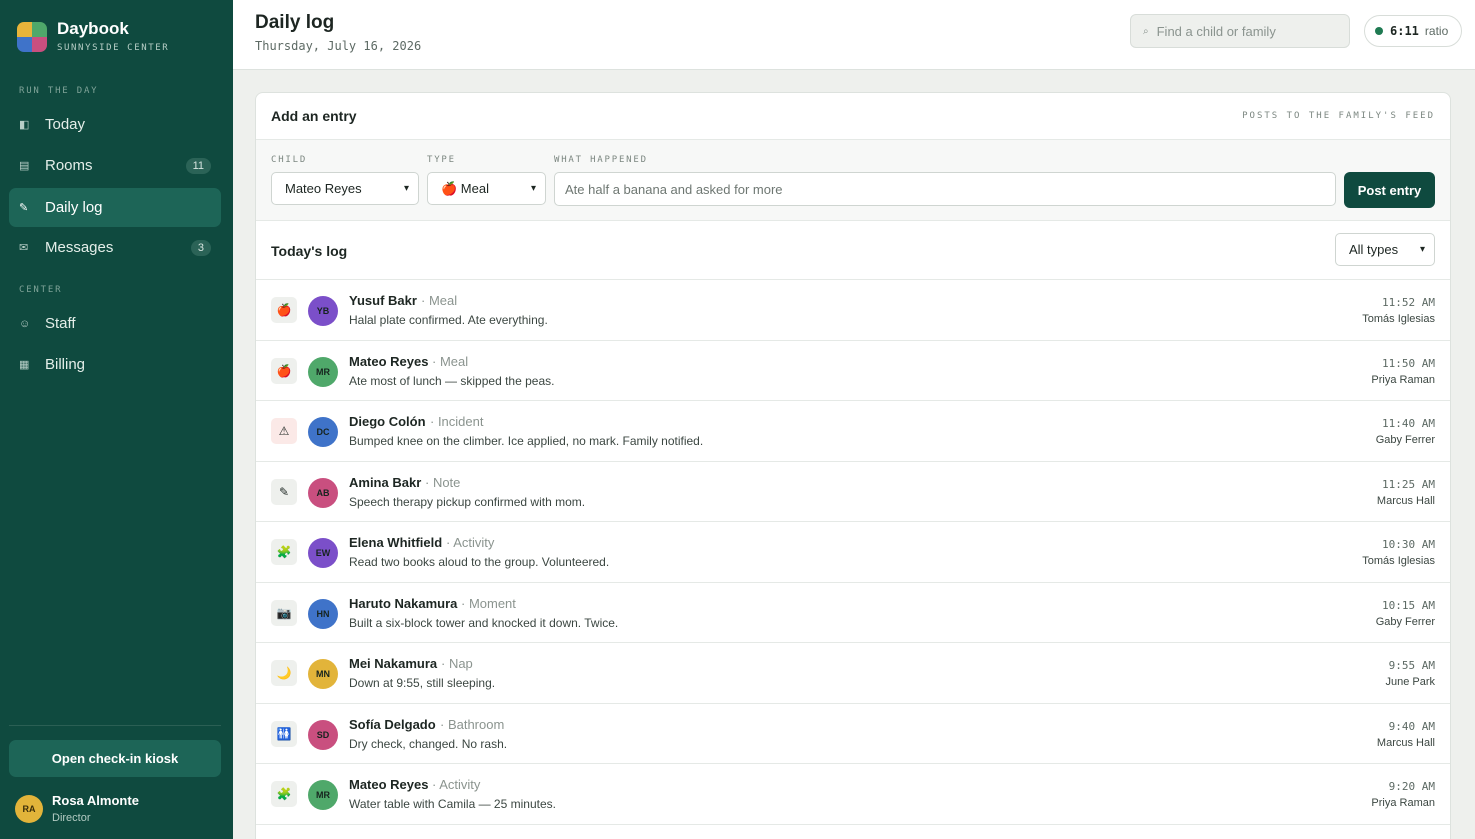  What do you see at coordinates (395, 542) in the screenshot?
I see `child-name: Elena Whitfield` at bounding box center [395, 542].